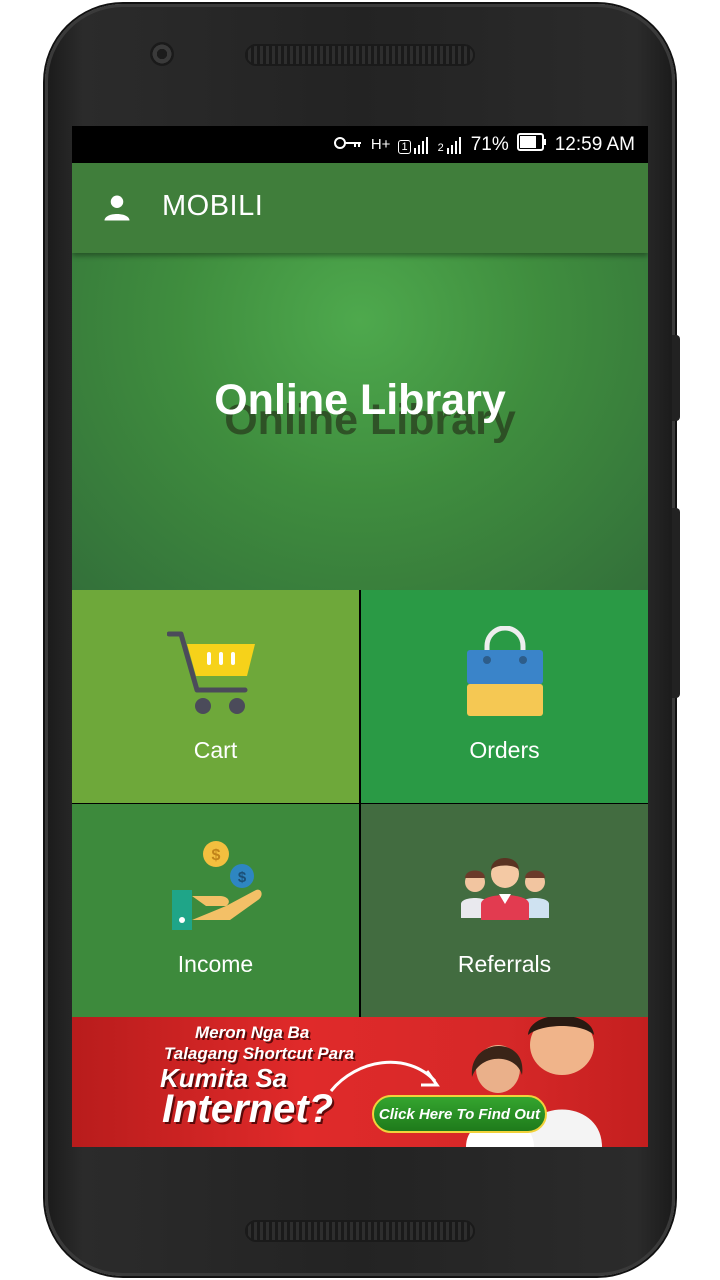 The height and width of the screenshot is (1280, 720). I want to click on signal-sim1-icon: 1, so click(413, 145).